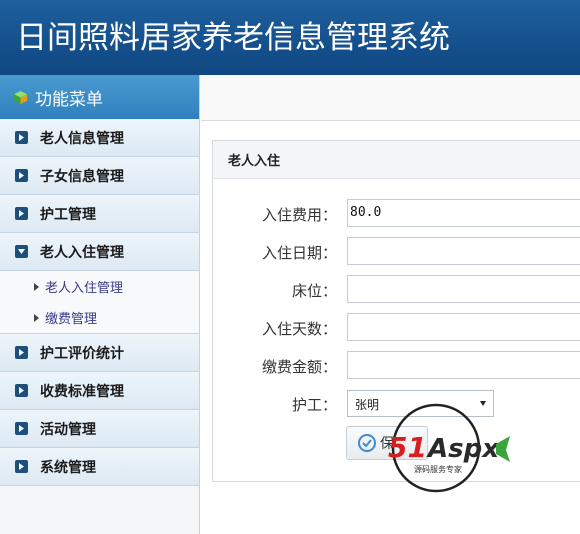  Describe the element at coordinates (99, 429) in the screenshot. I see `sidebar-item-activity: 活动管理` at that location.